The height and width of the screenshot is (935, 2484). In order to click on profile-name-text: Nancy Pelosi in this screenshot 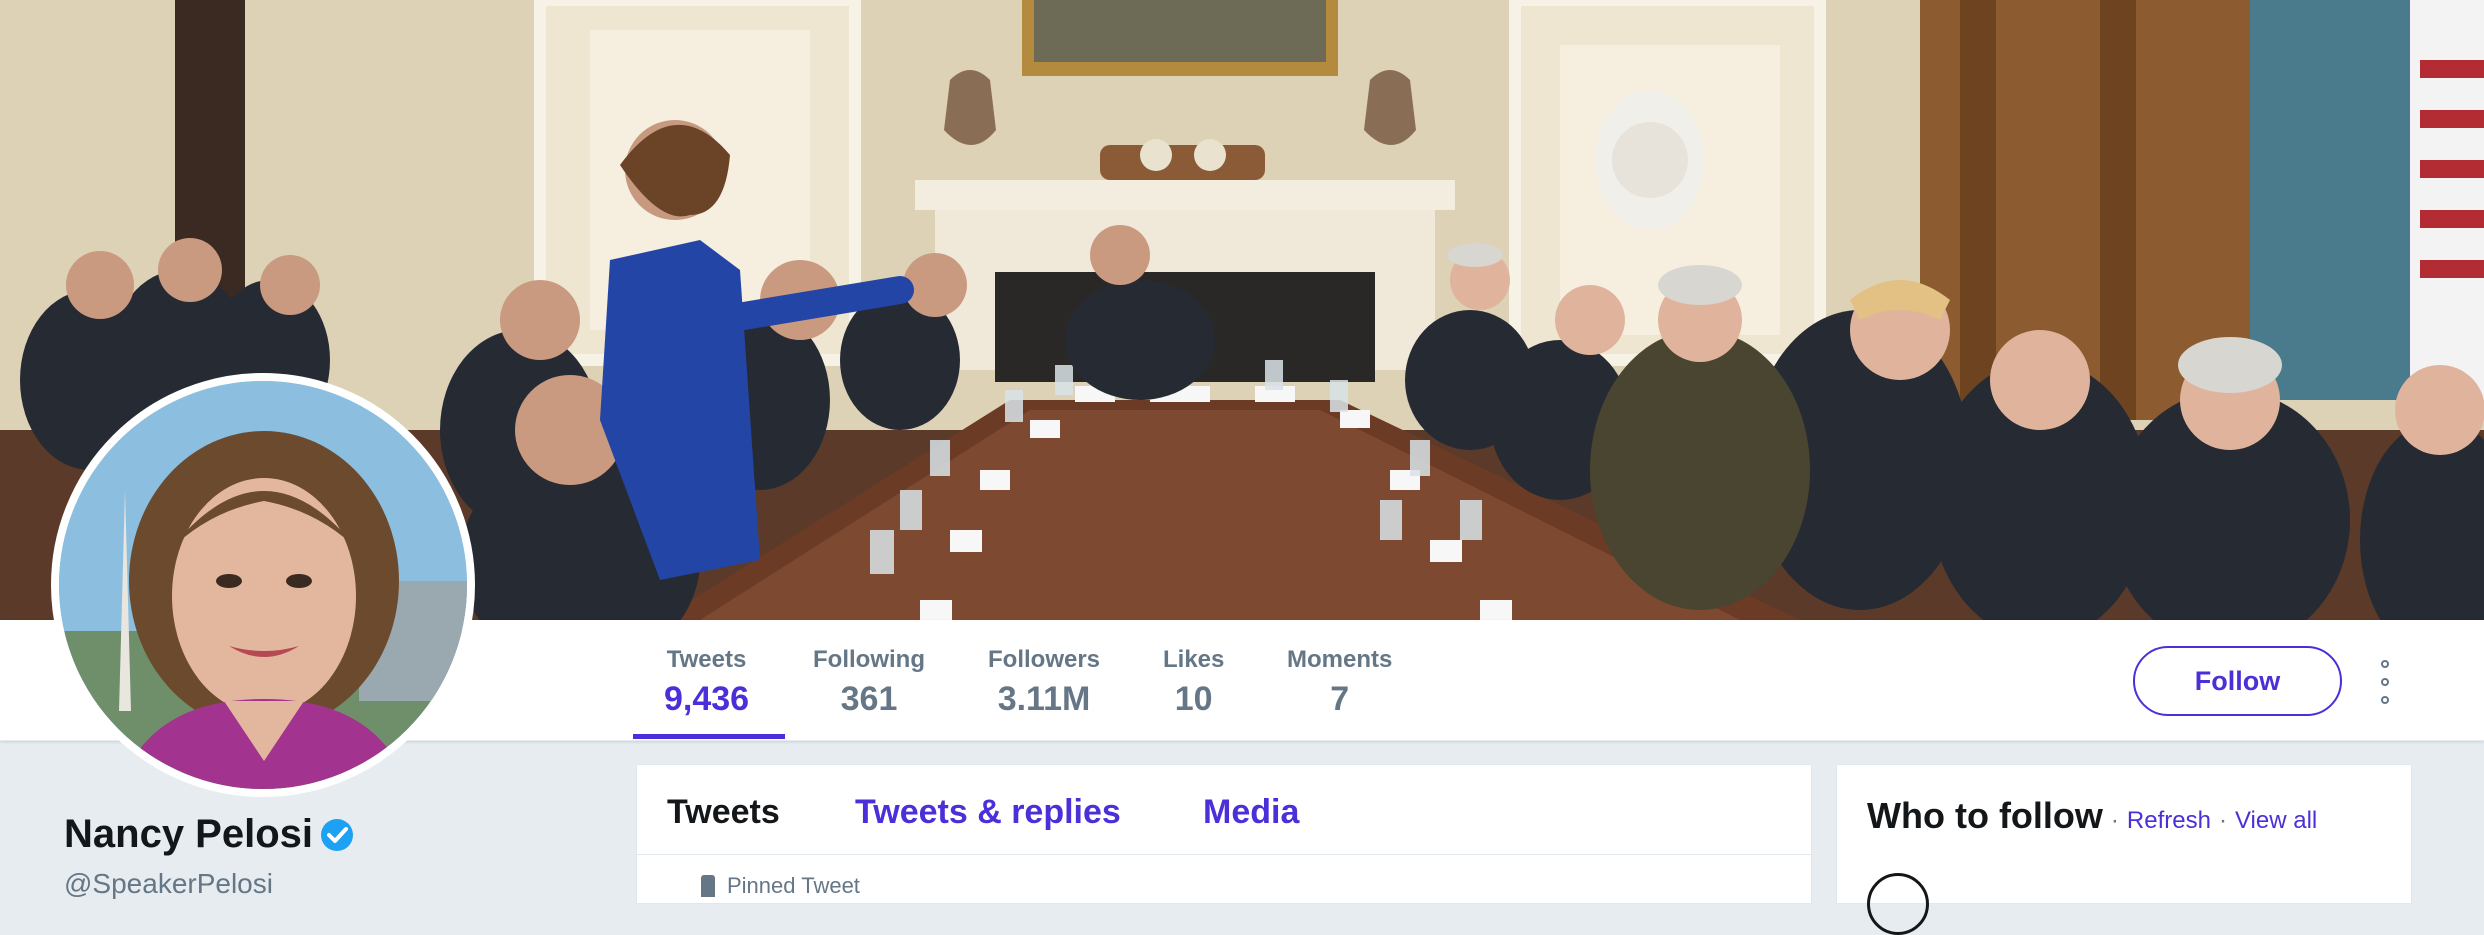, I will do `click(189, 834)`.